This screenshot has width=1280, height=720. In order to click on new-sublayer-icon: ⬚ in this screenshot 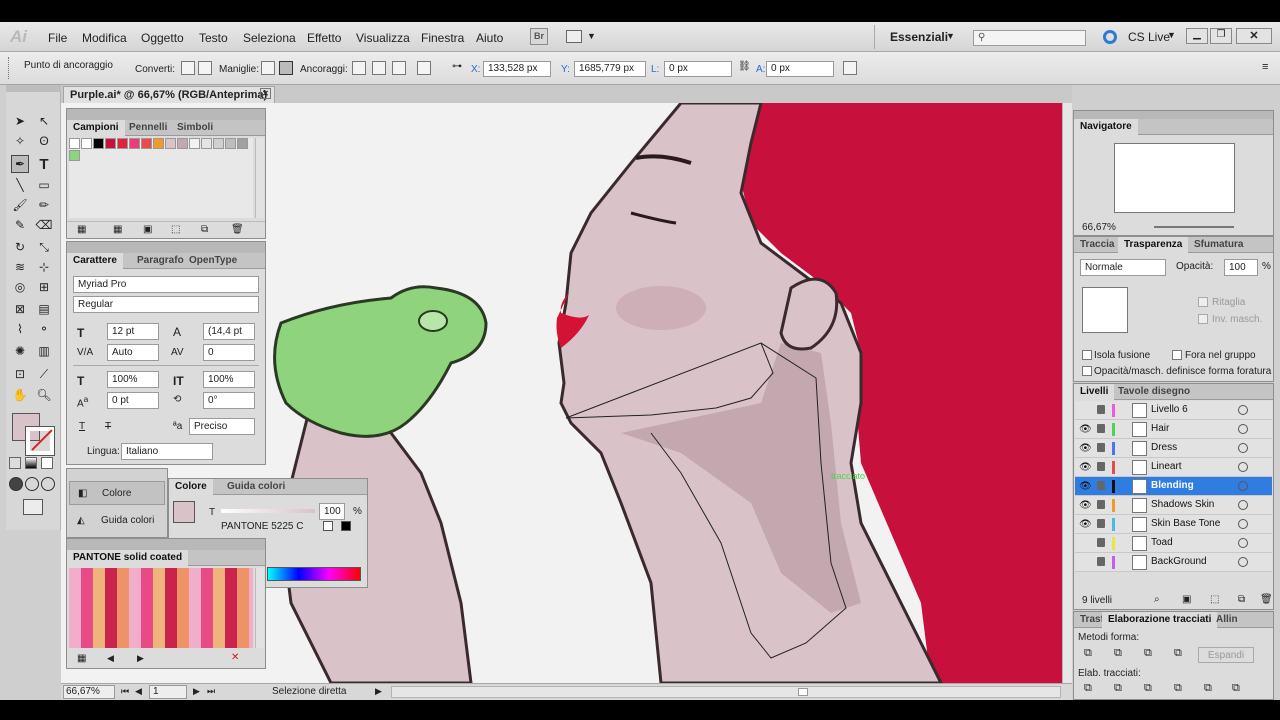, I will do `click(1214, 599)`.